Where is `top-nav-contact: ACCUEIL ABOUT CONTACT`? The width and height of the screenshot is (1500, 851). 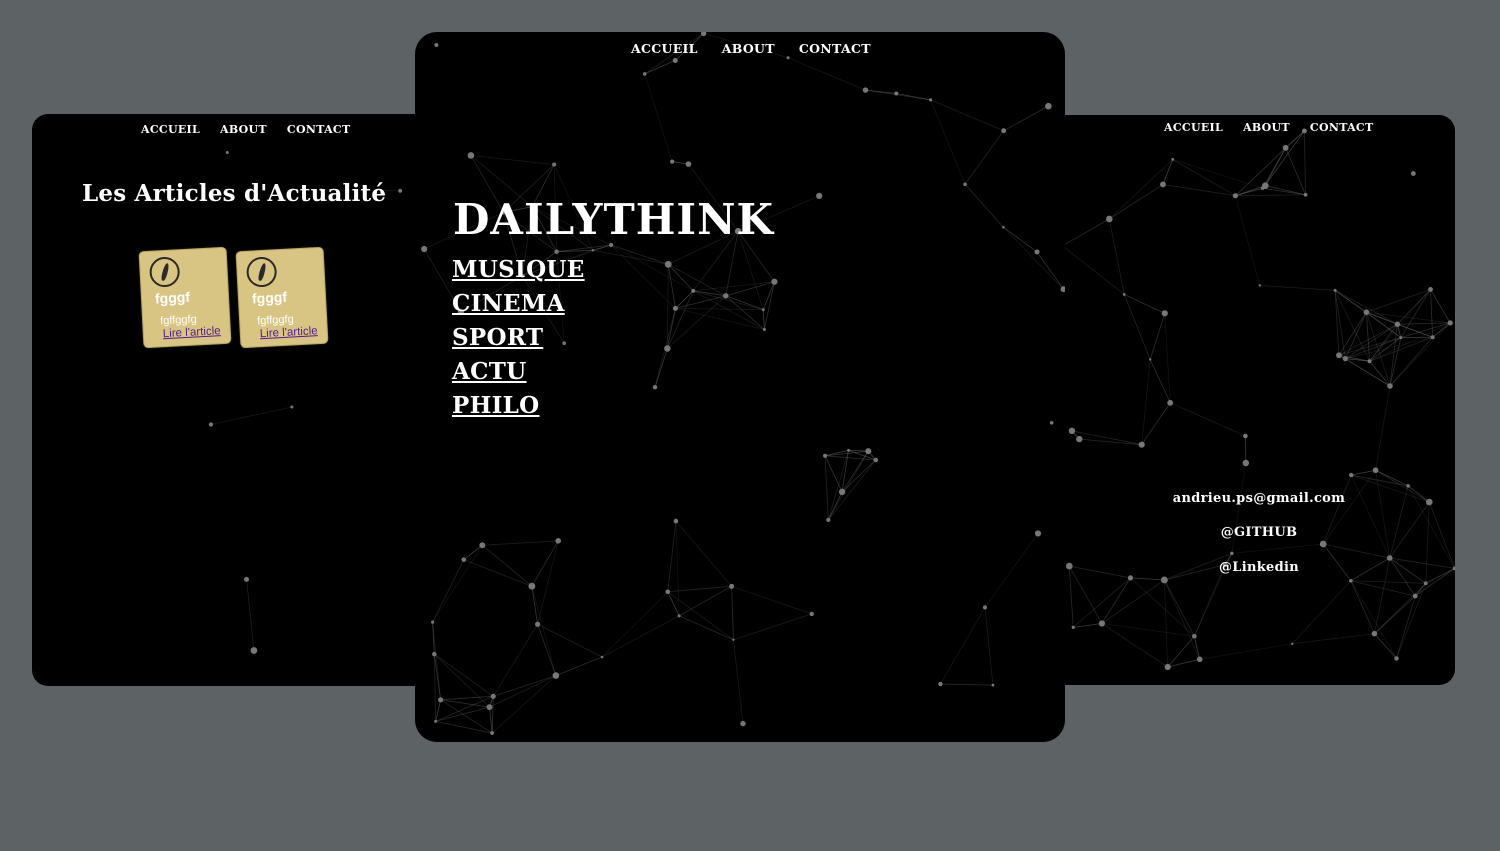
top-nav-contact: ACCUEIL ABOUT CONTACT is located at coordinates (1278, 127).